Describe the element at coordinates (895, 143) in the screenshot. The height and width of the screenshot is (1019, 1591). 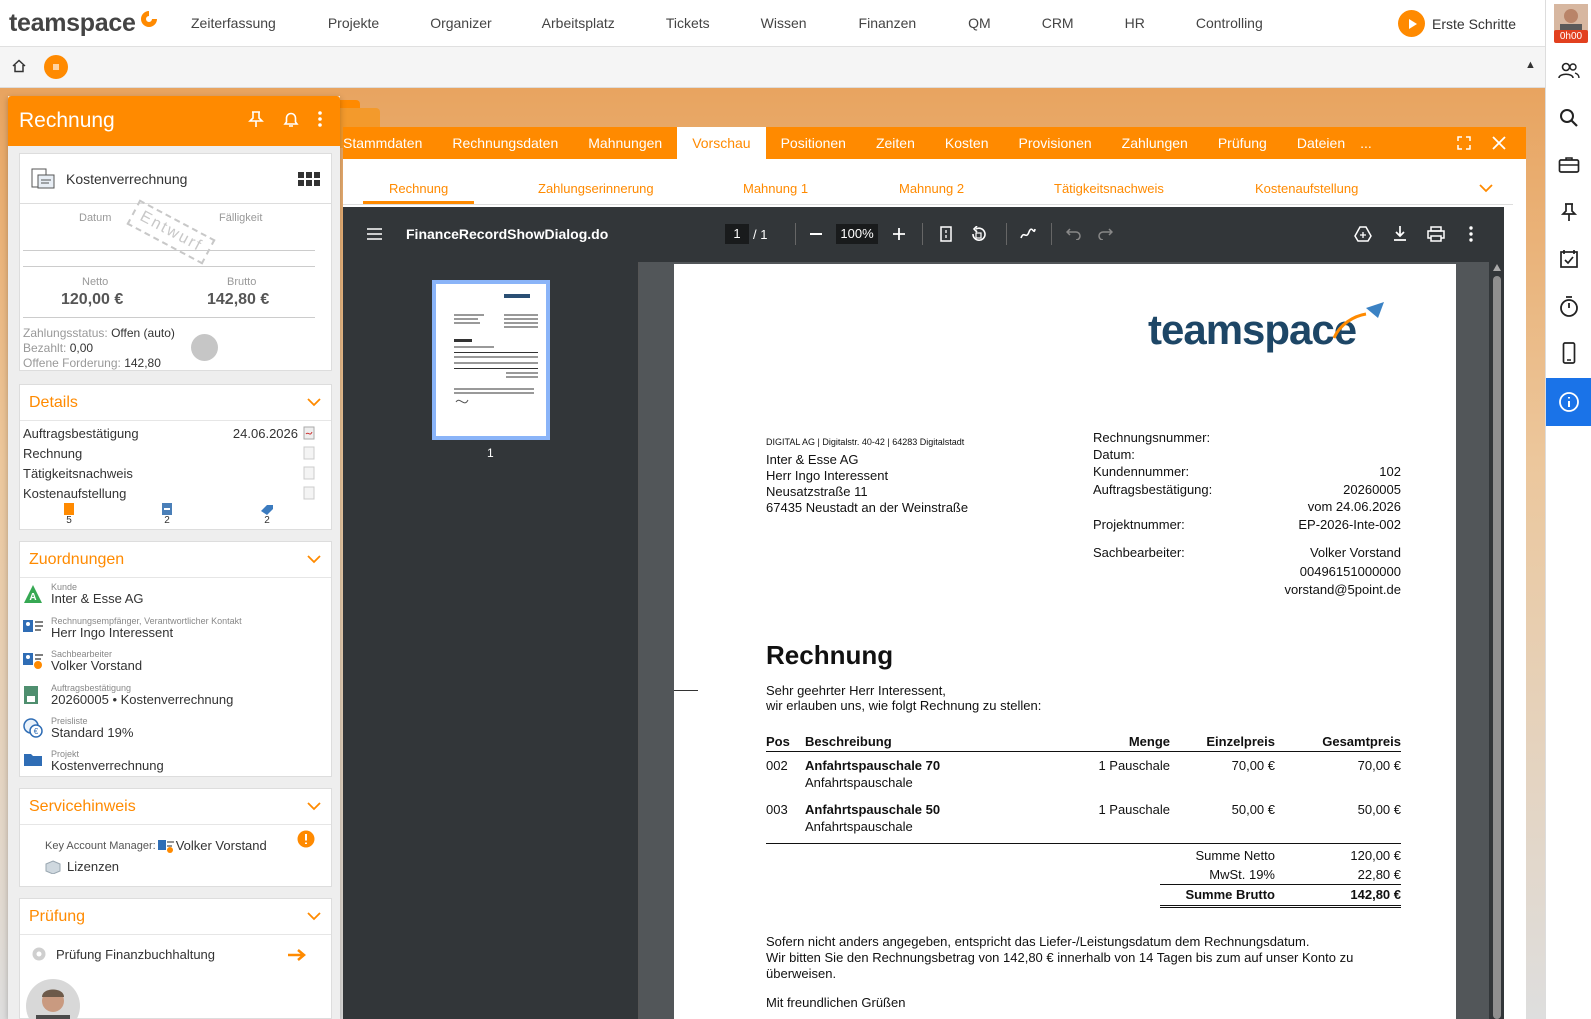
I see `tab-zeiten: Zeiten` at that location.